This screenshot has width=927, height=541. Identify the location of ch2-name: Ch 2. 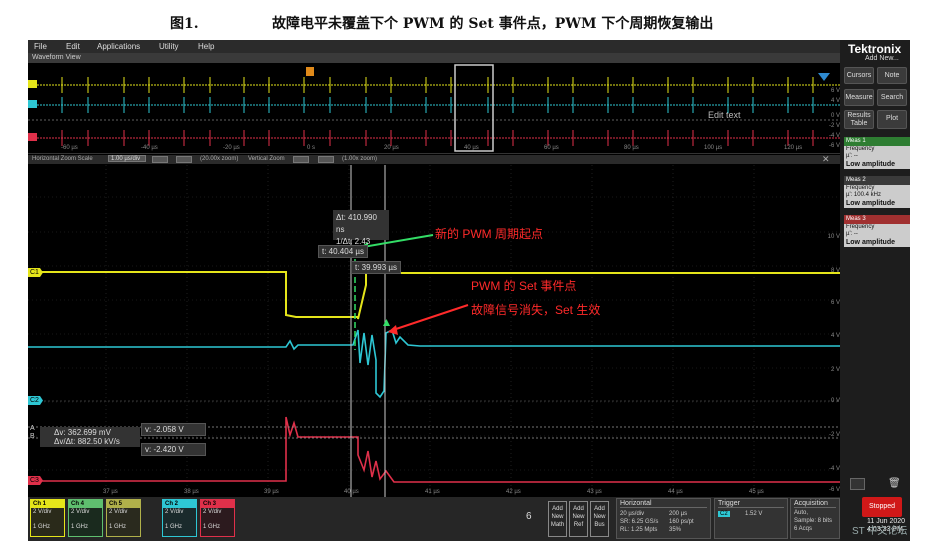
(179, 504).